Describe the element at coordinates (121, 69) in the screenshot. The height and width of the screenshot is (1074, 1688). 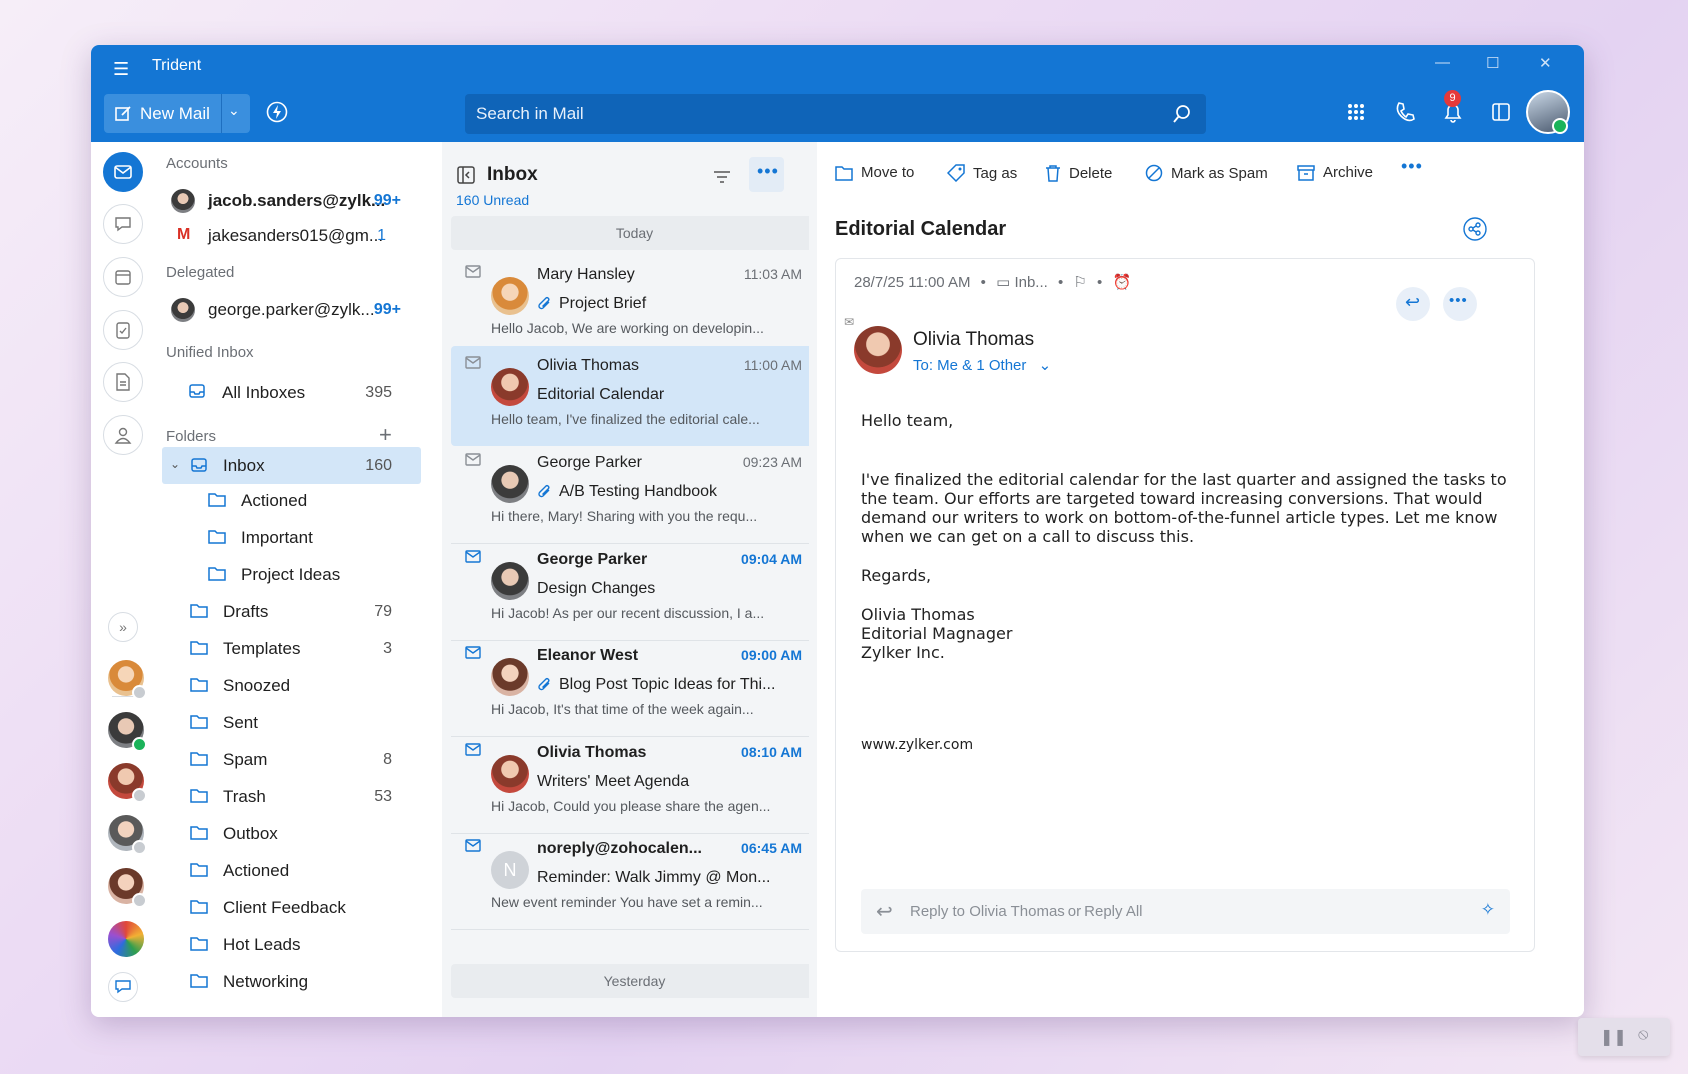
I see `hamburger-menu-icon: ☰` at that location.